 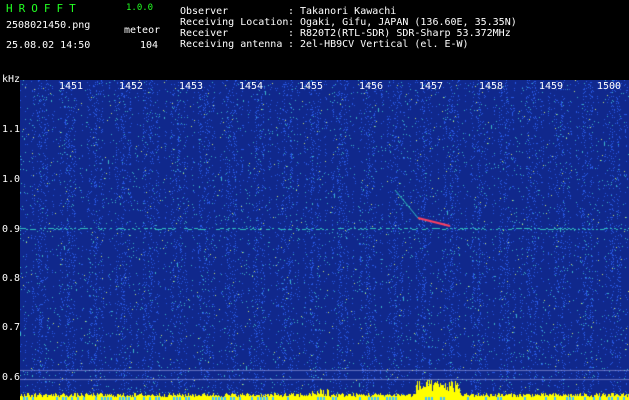 What do you see at coordinates (11, 278) in the screenshot?
I see `y-tick-label: 0.8` at bounding box center [11, 278].